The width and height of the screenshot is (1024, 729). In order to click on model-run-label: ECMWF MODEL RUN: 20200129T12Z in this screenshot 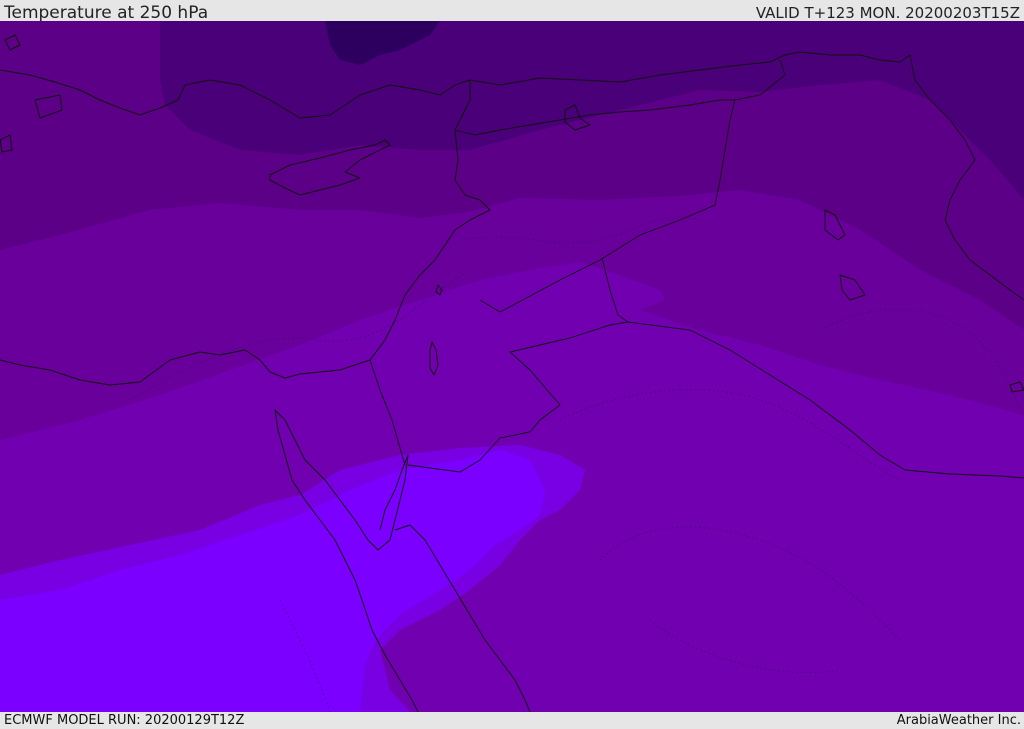, I will do `click(124, 720)`.